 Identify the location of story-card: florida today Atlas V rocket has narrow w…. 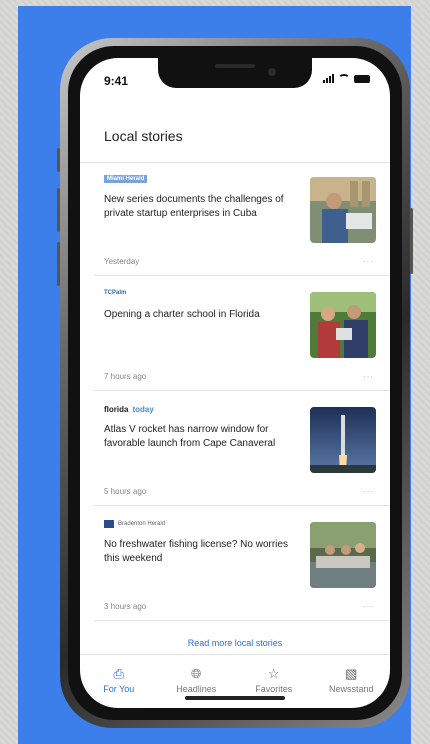
(235, 449).